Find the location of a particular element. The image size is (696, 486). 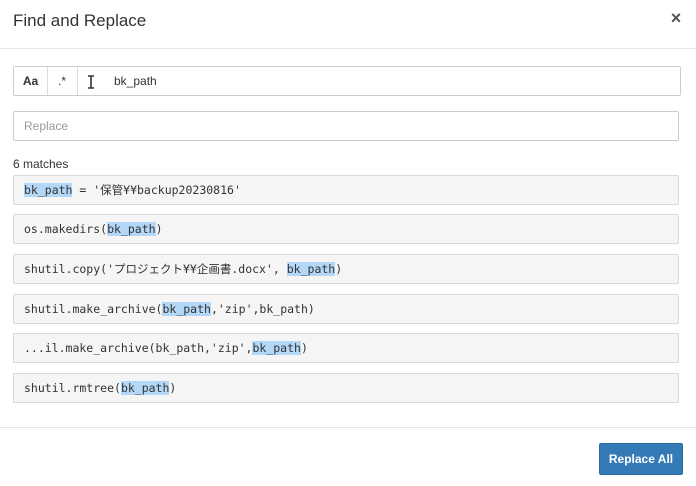

match-item: shutil.rmtree(bk_path) is located at coordinates (346, 388).